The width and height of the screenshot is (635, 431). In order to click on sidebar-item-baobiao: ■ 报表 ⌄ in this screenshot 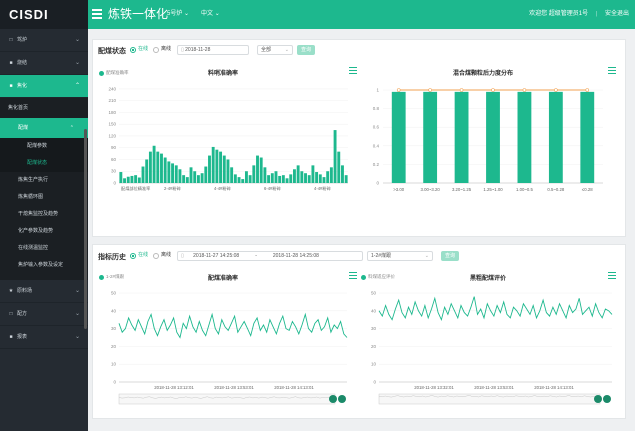, I will do `click(44, 337)`.